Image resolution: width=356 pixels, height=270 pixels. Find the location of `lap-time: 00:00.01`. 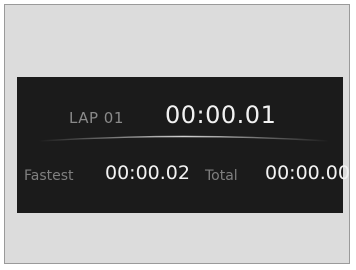

lap-time: 00:00.01 is located at coordinates (221, 115).